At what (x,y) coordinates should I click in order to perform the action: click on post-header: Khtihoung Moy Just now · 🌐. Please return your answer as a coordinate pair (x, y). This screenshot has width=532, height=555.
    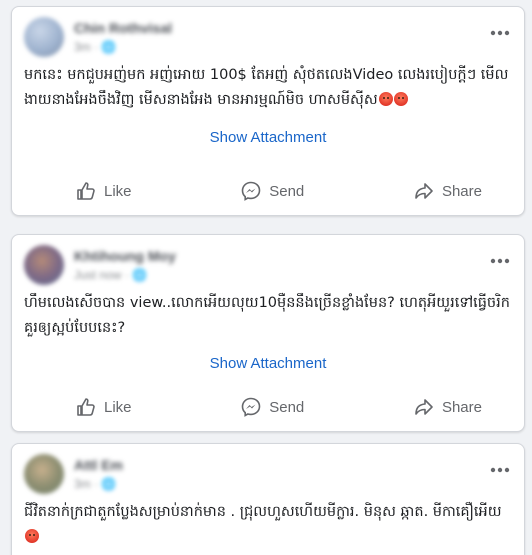
    Looking at the image, I should click on (268, 263).